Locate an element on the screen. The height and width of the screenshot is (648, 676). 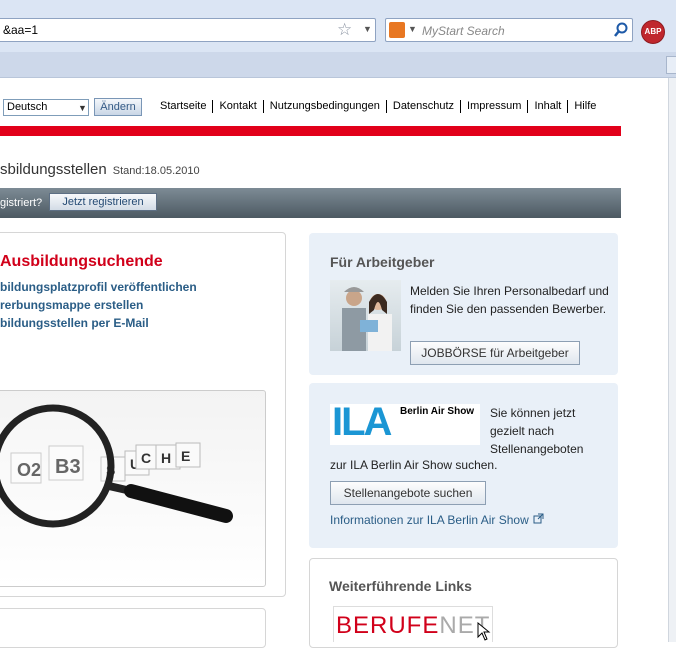
header-divider is located at coordinates (310, 131).